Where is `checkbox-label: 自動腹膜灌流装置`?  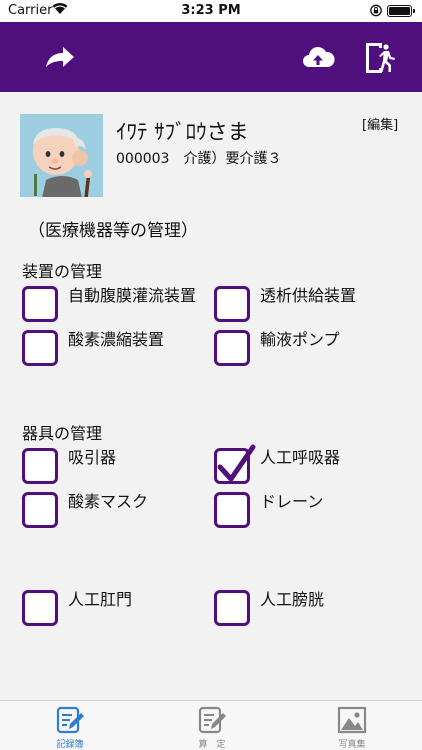 checkbox-label: 自動腹膜灌流装置 is located at coordinates (132, 295).